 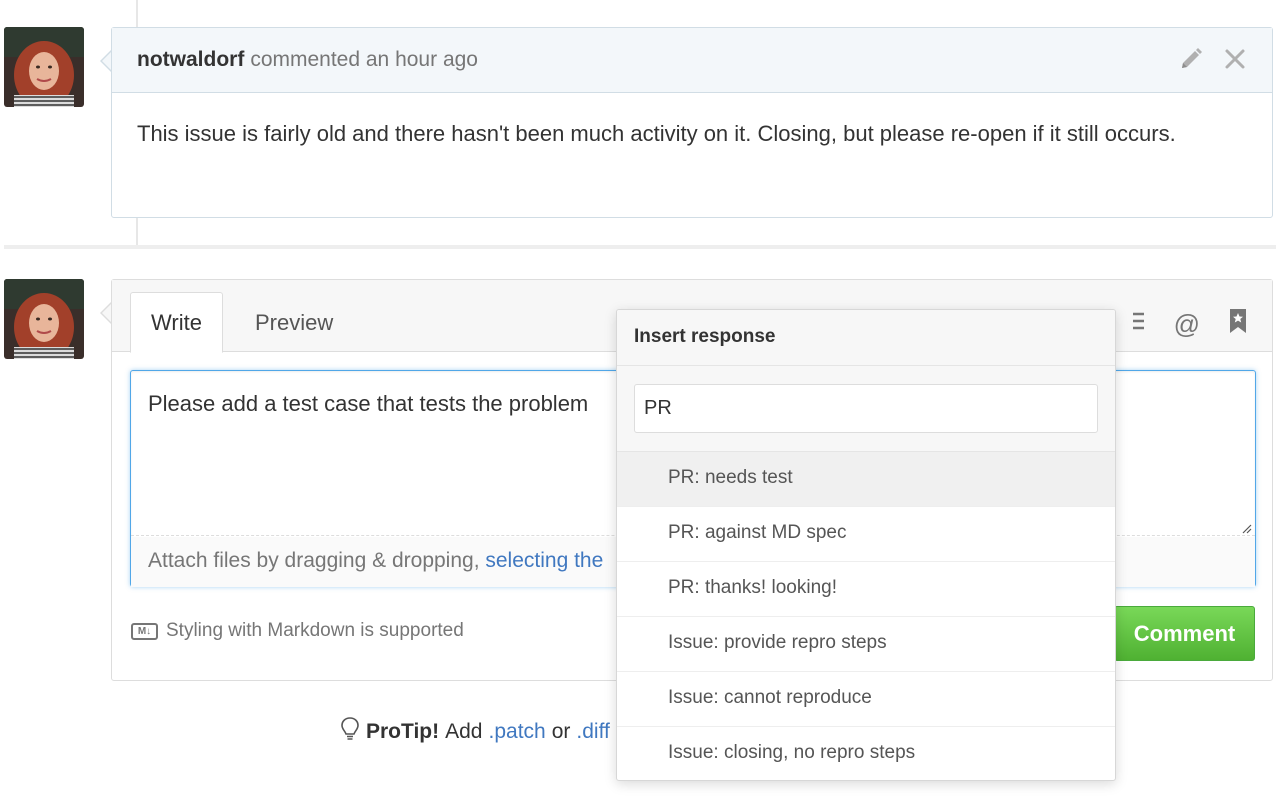 What do you see at coordinates (315, 631) in the screenshot?
I see `markdown-note-text: Styling with Markdown is supported` at bounding box center [315, 631].